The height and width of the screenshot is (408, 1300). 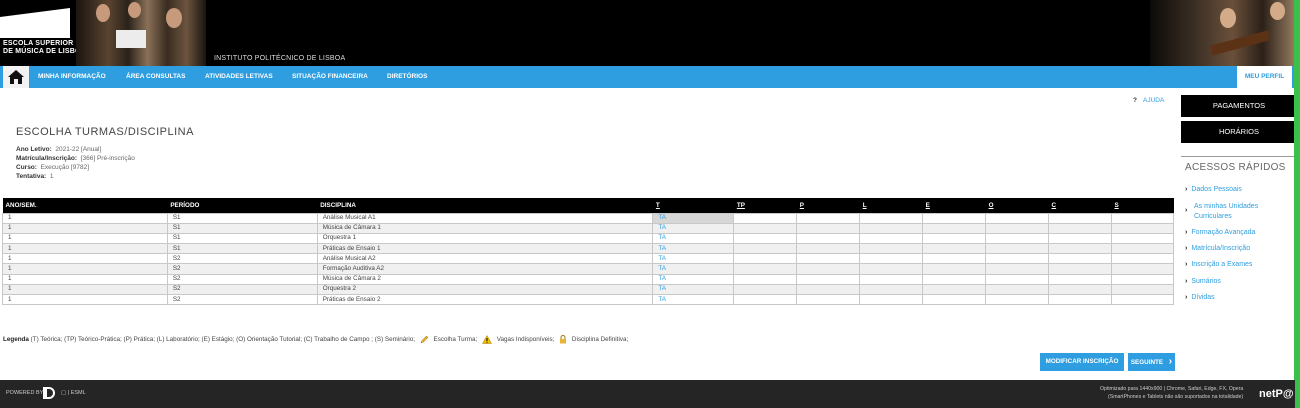 What do you see at coordinates (1222, 264) in the screenshot?
I see `quick-link-label: Inscrição a Exames` at bounding box center [1222, 264].